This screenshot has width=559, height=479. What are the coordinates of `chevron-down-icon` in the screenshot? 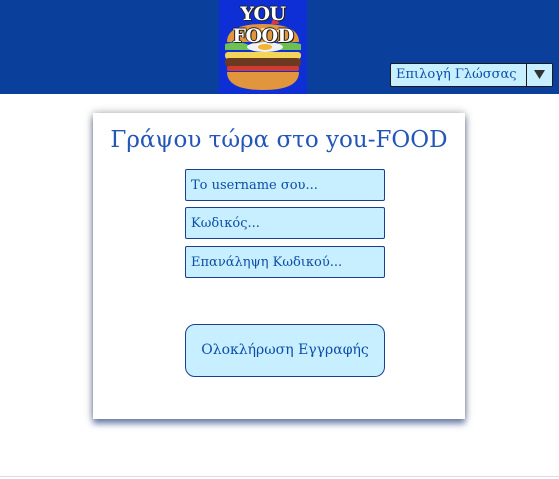 It's located at (539, 74).